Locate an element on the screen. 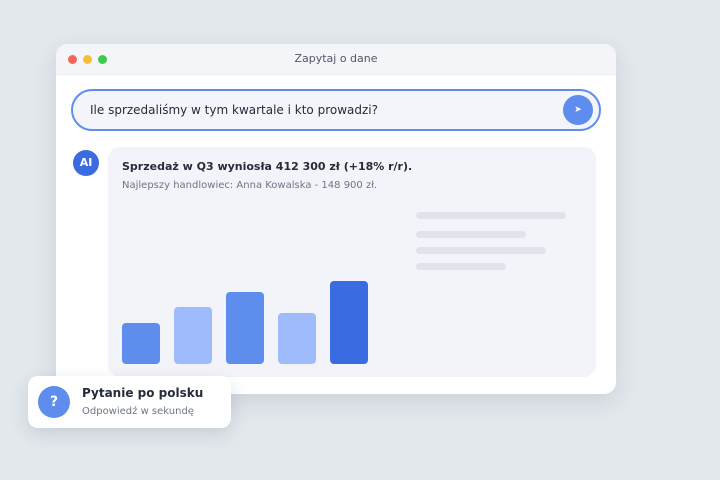 This screenshot has width=720, height=480. send-arrow-icon: ➤ is located at coordinates (578, 110).